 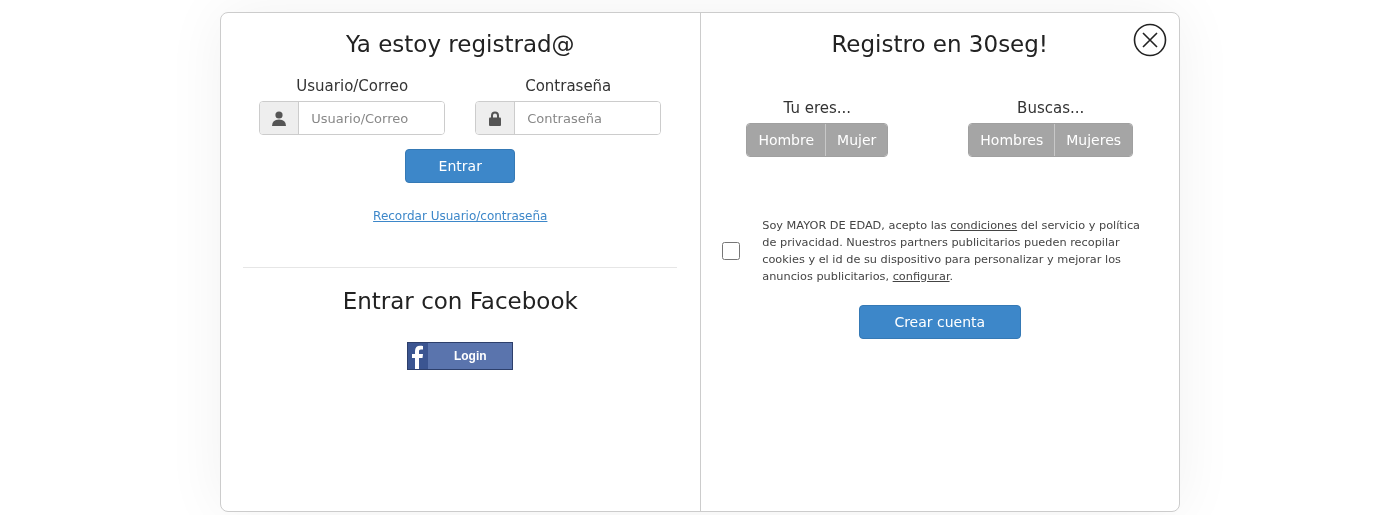 I want to click on close-button, so click(x=1150, y=40).